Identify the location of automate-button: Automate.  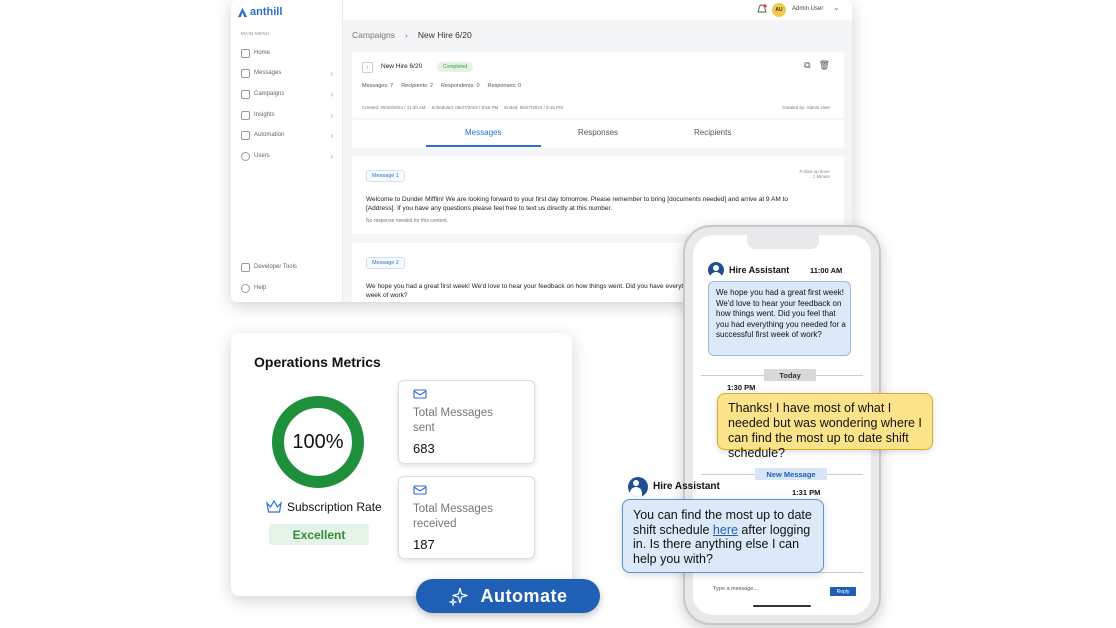
(508, 596).